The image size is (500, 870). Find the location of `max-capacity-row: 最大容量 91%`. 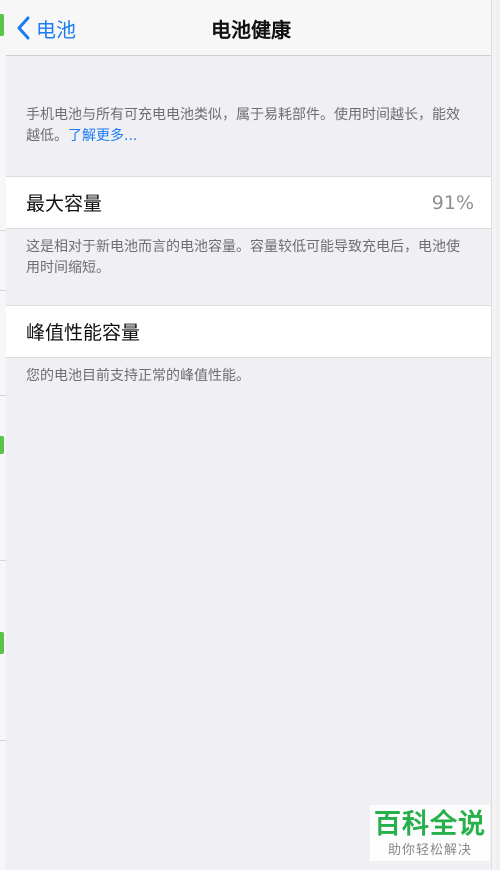

max-capacity-row: 最大容量 91% is located at coordinates (251, 202).